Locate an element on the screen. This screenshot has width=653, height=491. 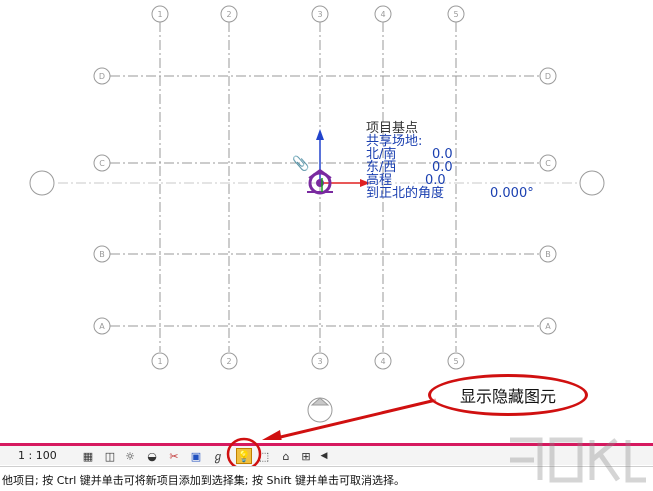
grid-label-left-b: B is located at coordinates (102, 254).